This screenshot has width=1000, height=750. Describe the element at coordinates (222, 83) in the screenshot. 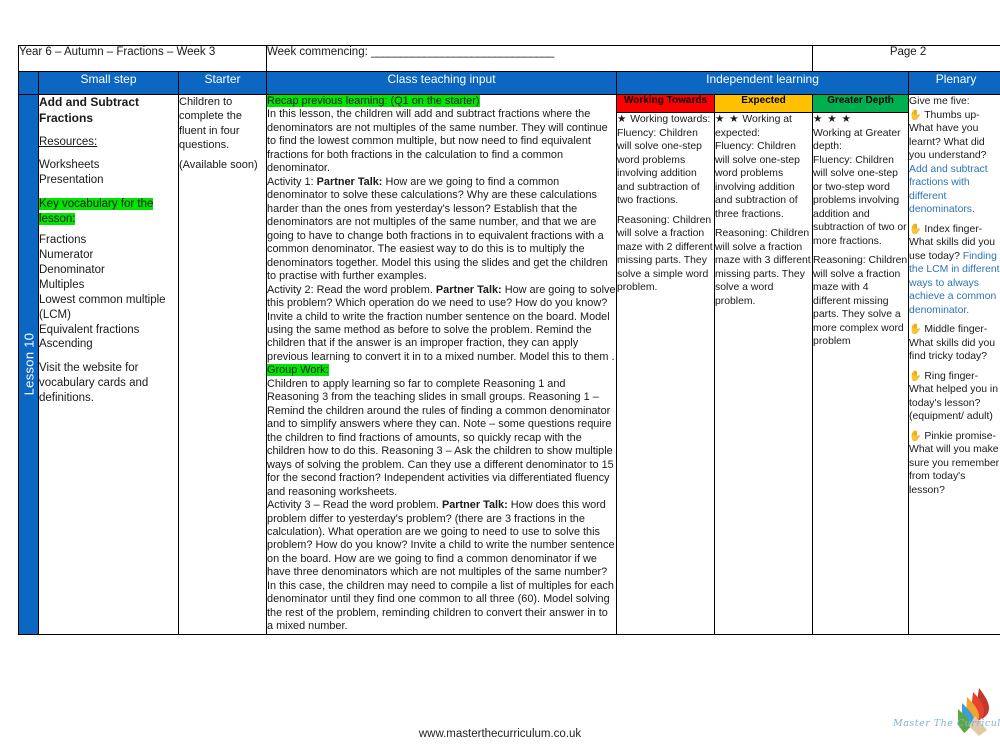

I see `column-header-starter: Starter` at that location.